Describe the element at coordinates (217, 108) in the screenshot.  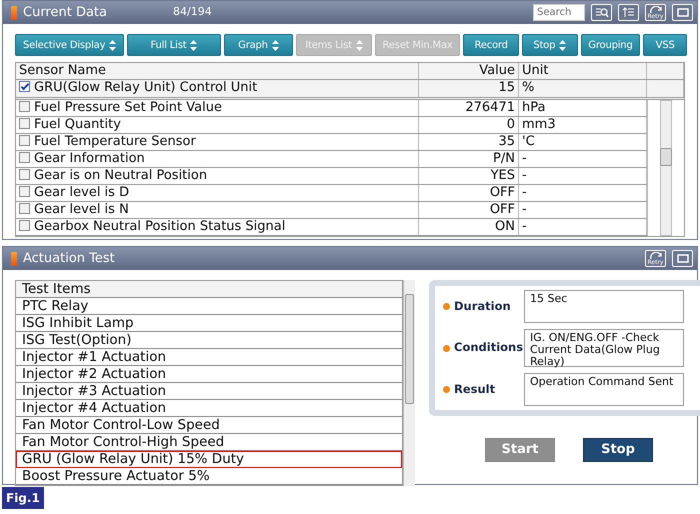
I see `sensor-name-cell: Fuel Pressure Set Point Value` at that location.